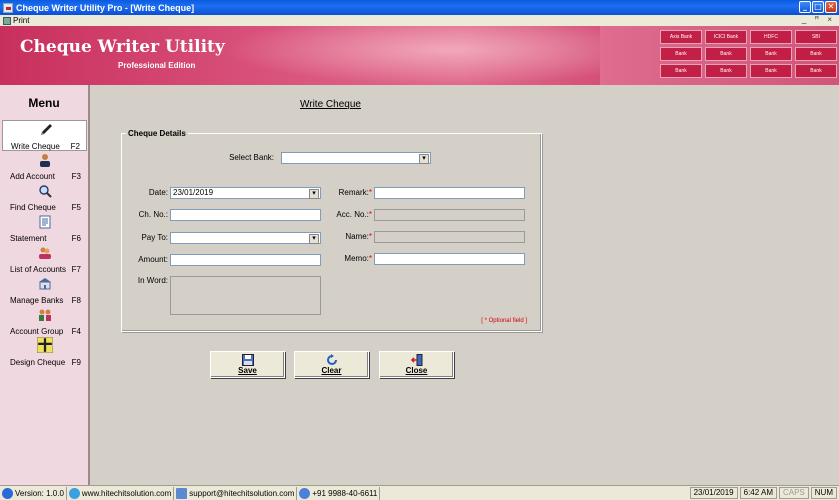  What do you see at coordinates (713, 493) in the screenshot?
I see `status-date: 23/01/2019` at bounding box center [713, 493].